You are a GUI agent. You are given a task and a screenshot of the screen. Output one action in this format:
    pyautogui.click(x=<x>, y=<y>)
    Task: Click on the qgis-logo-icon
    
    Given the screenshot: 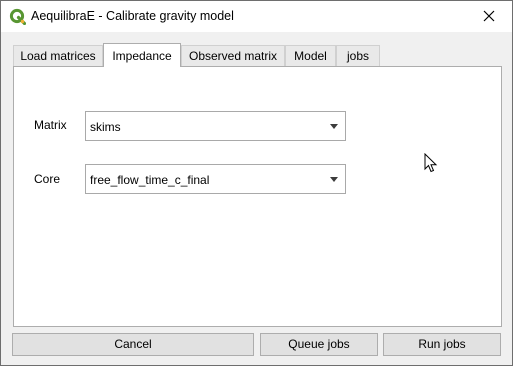 What is the action you would take?
    pyautogui.click(x=18, y=17)
    